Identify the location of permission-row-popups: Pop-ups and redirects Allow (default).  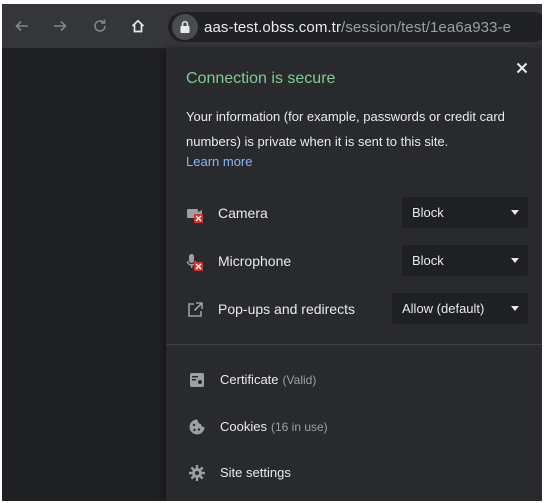
(359, 309).